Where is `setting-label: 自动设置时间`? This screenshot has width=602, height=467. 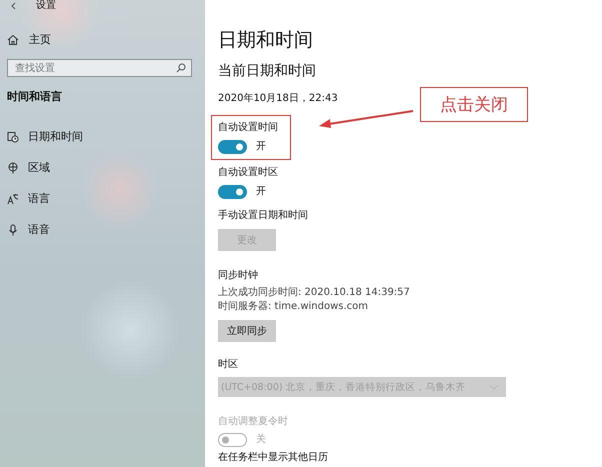
setting-label: 自动设置时间 is located at coordinates (248, 128).